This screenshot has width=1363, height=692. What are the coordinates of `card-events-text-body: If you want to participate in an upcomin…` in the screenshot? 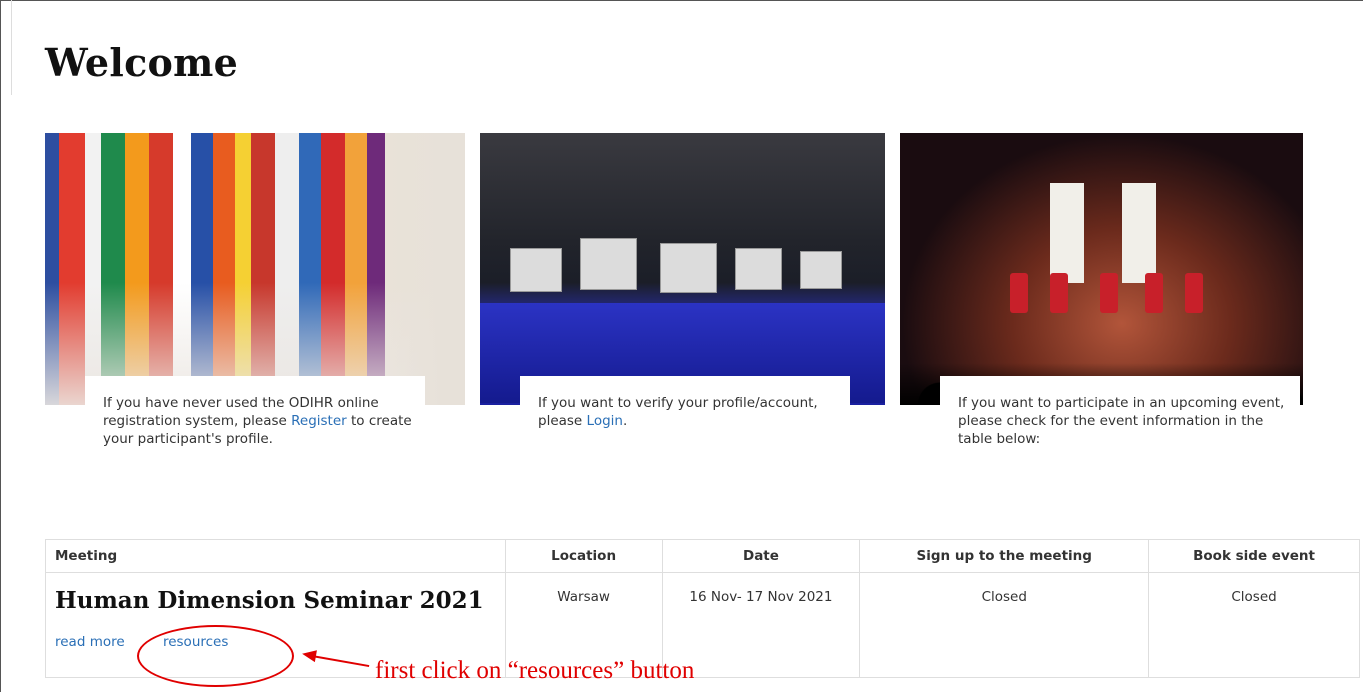 It's located at (1121, 421).